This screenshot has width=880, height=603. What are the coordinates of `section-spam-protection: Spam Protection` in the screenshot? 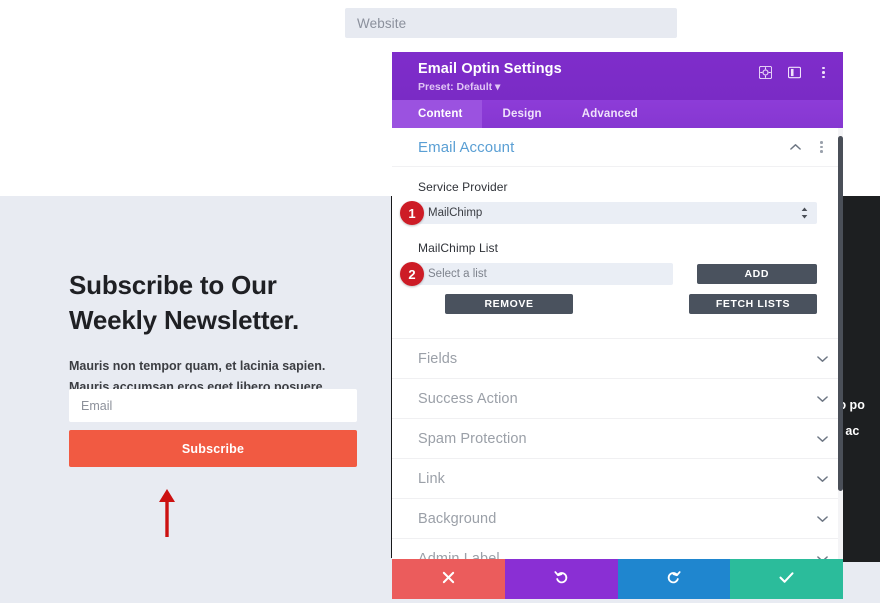 It's located at (617, 438).